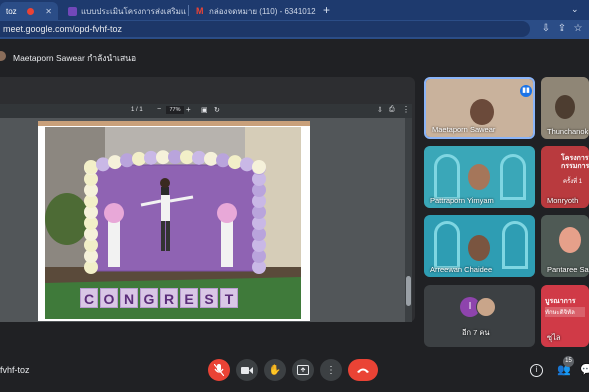 This screenshot has width=589, height=392. I want to click on print-icon: ⎙, so click(392, 110).